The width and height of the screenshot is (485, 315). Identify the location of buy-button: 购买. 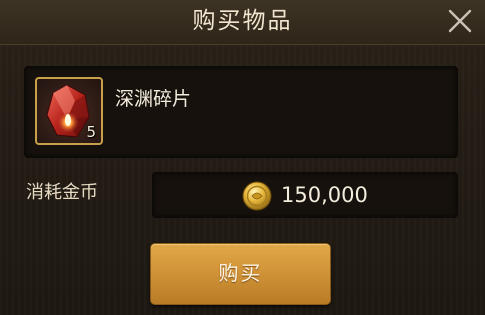
(240, 274).